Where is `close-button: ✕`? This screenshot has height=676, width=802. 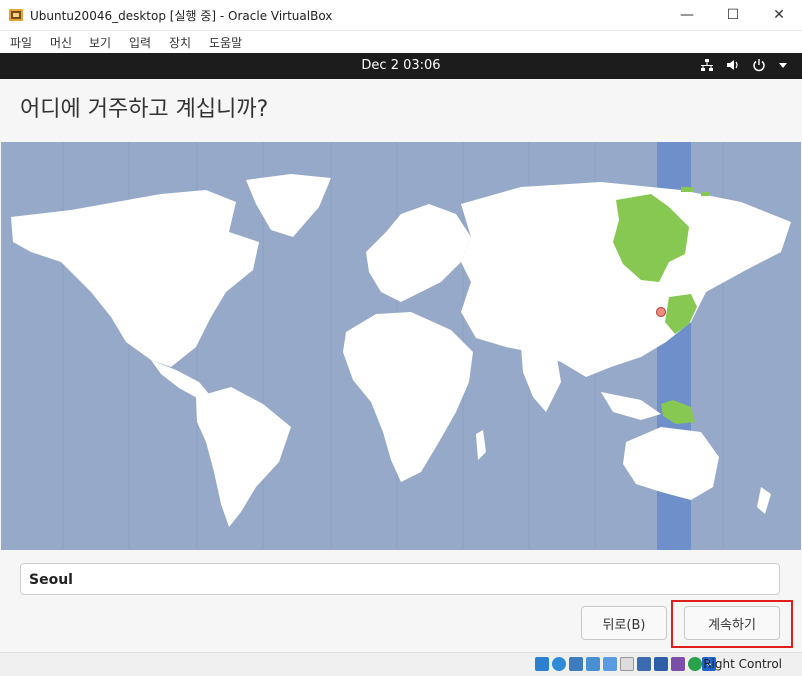 close-button: ✕ is located at coordinates (779, 15).